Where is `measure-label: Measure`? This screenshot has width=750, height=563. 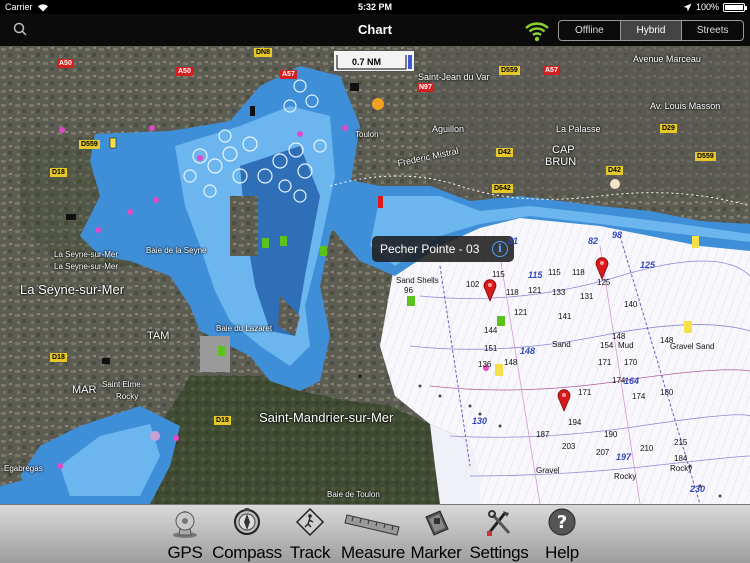 measure-label: Measure is located at coordinates (373, 552).